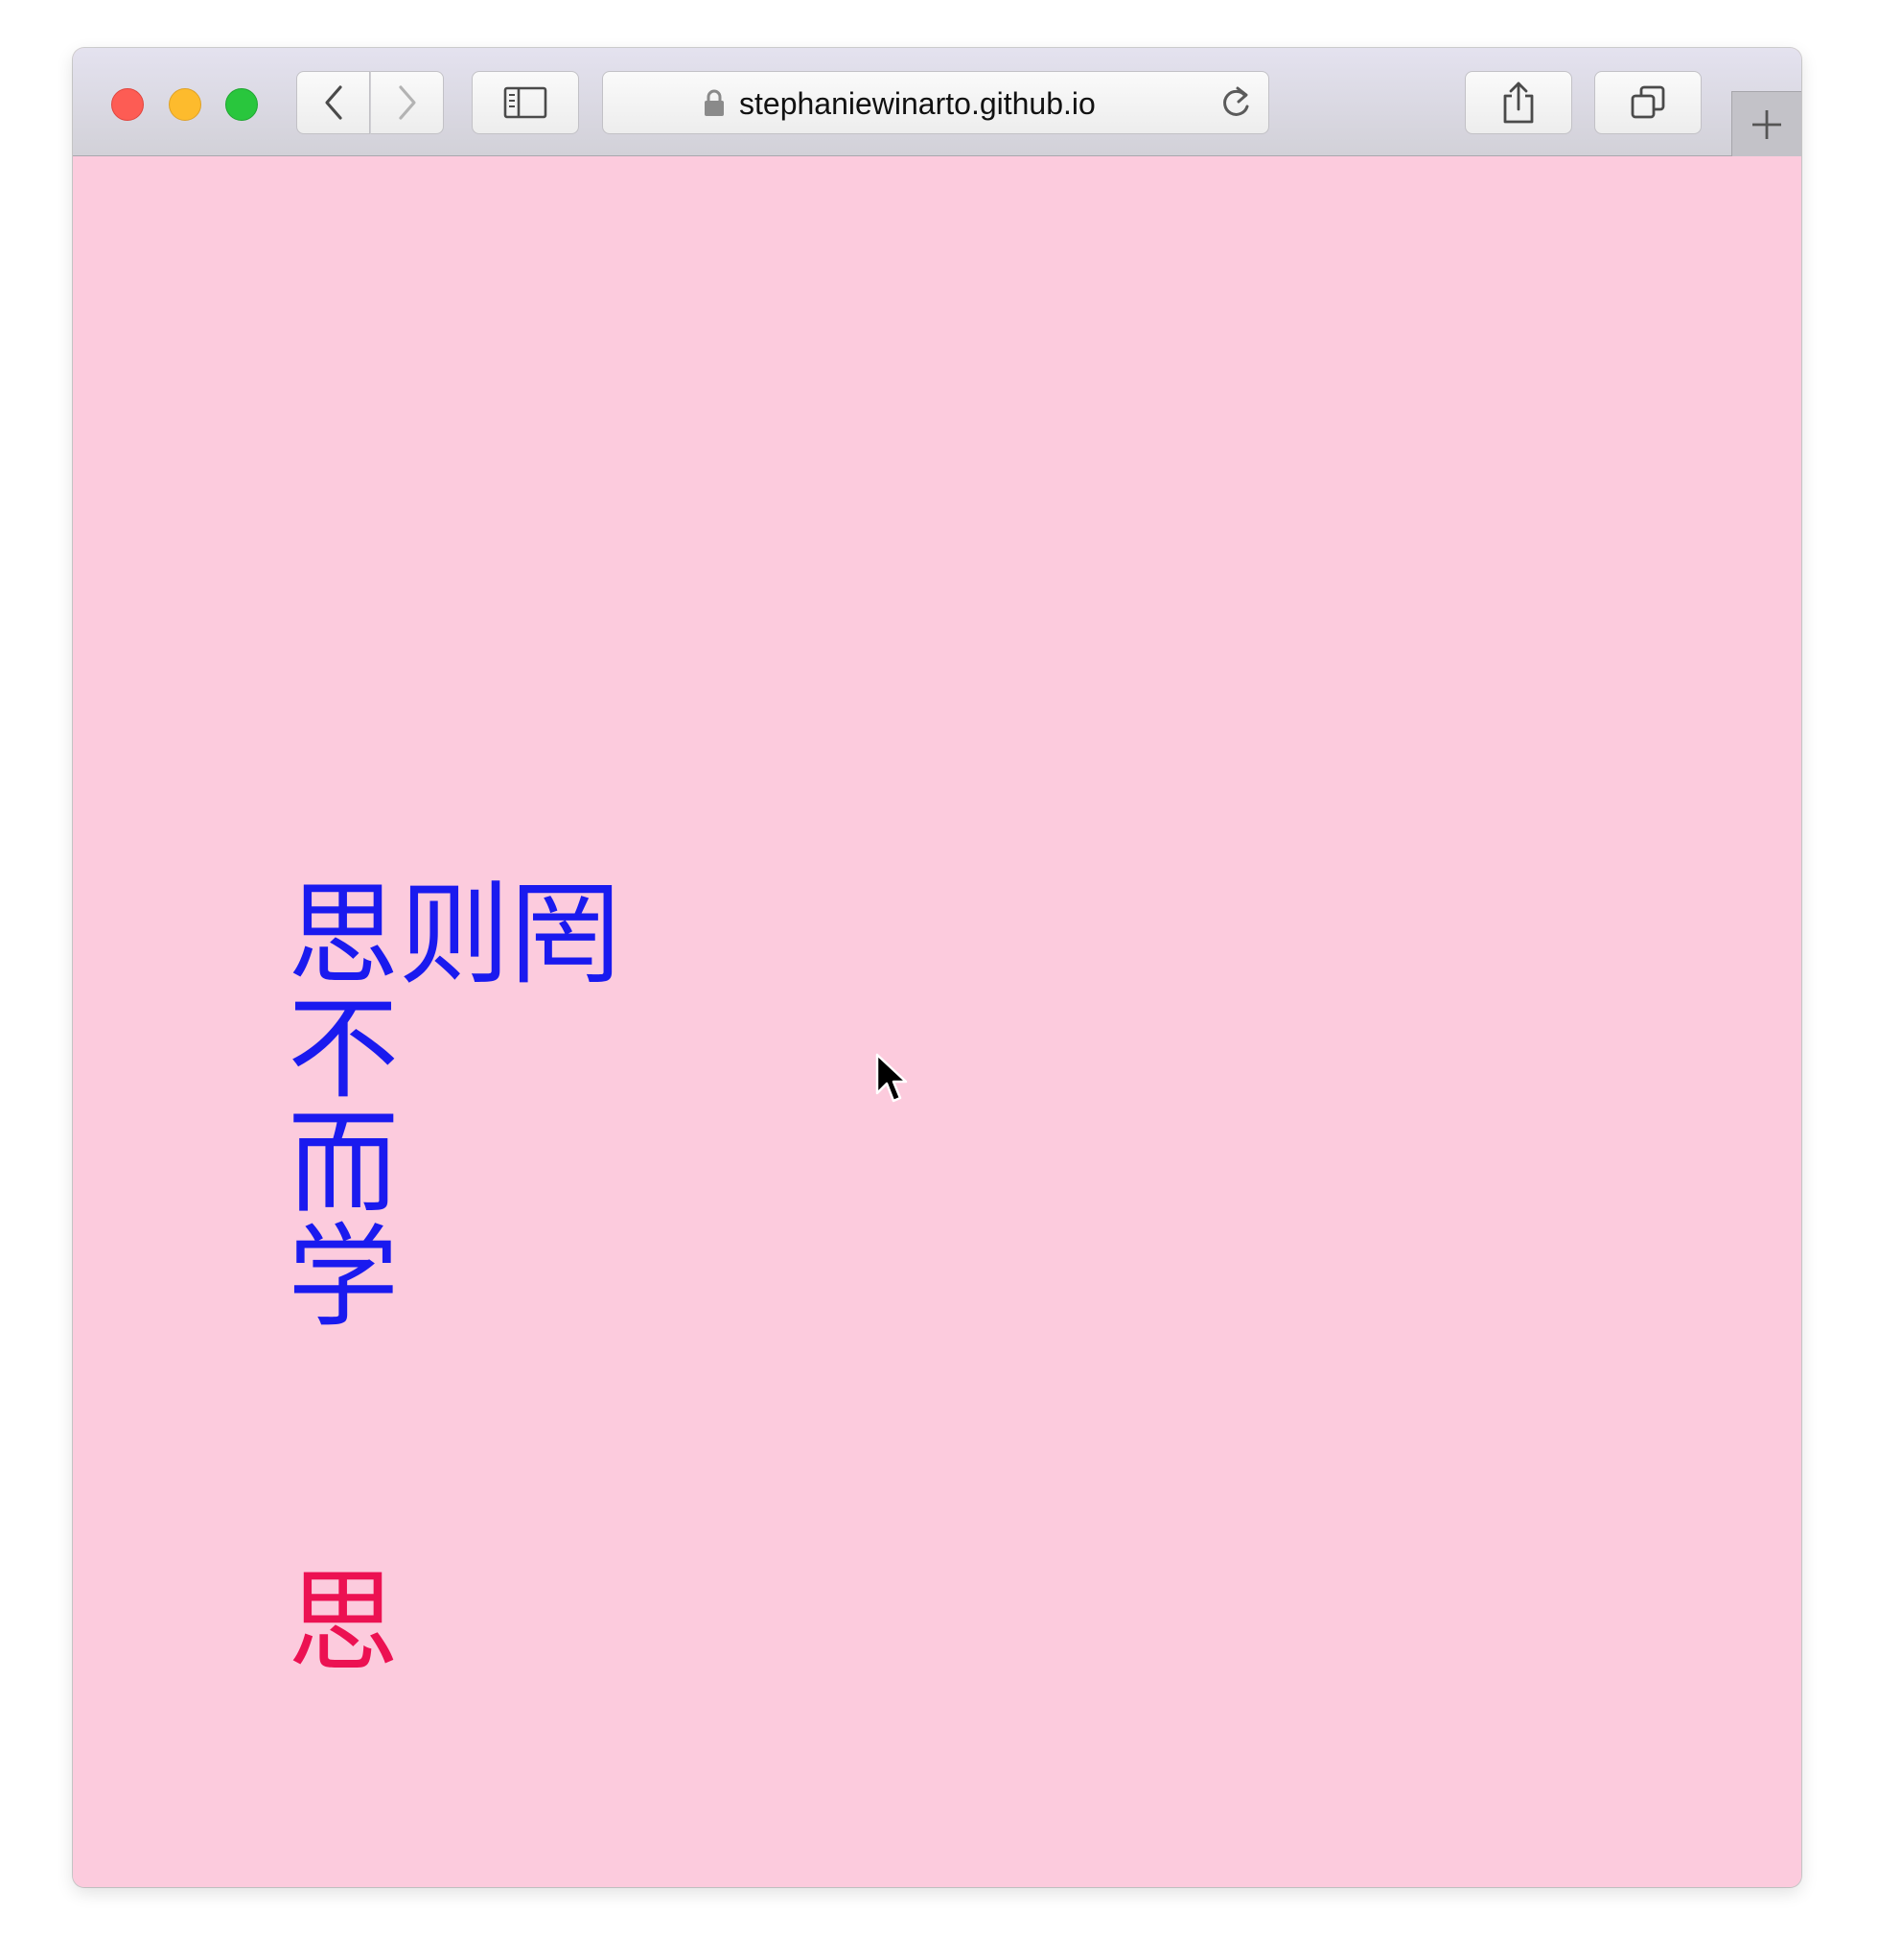  I want to click on tab-overview-button, so click(1648, 102).